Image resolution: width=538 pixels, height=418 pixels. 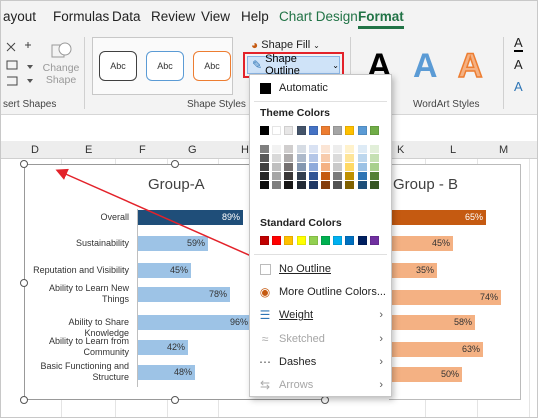 I want to click on shapes-gallery-icon, so click(x=21, y=66).